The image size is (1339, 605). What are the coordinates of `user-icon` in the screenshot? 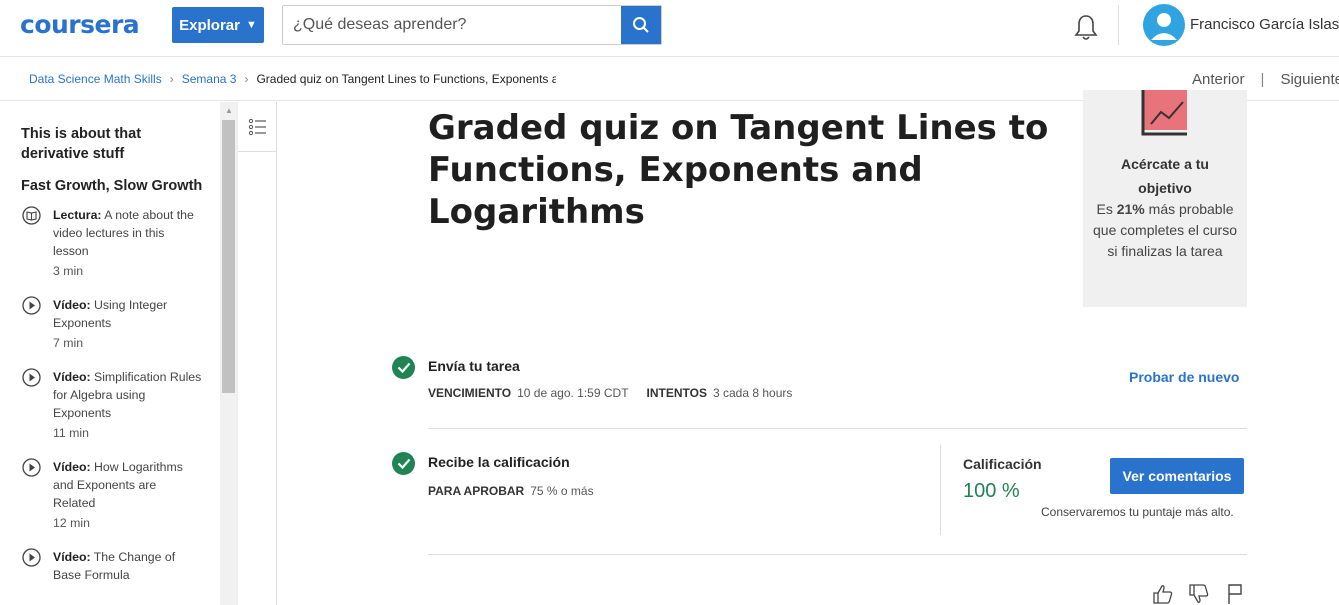 It's located at (1164, 26).